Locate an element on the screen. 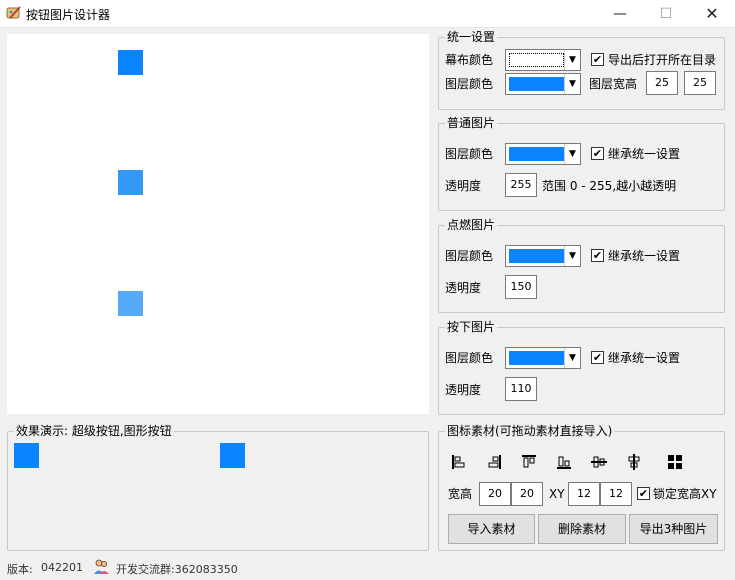  pressed-inherit-label: 继承统一设置 is located at coordinates (644, 358).